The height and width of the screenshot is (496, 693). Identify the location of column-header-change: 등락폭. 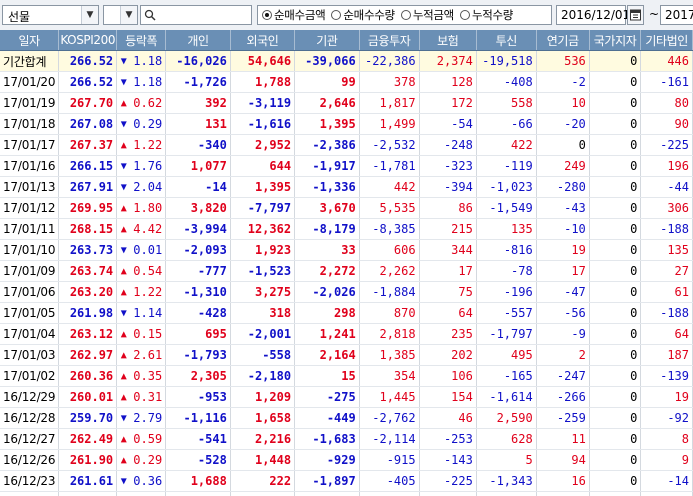
(141, 40).